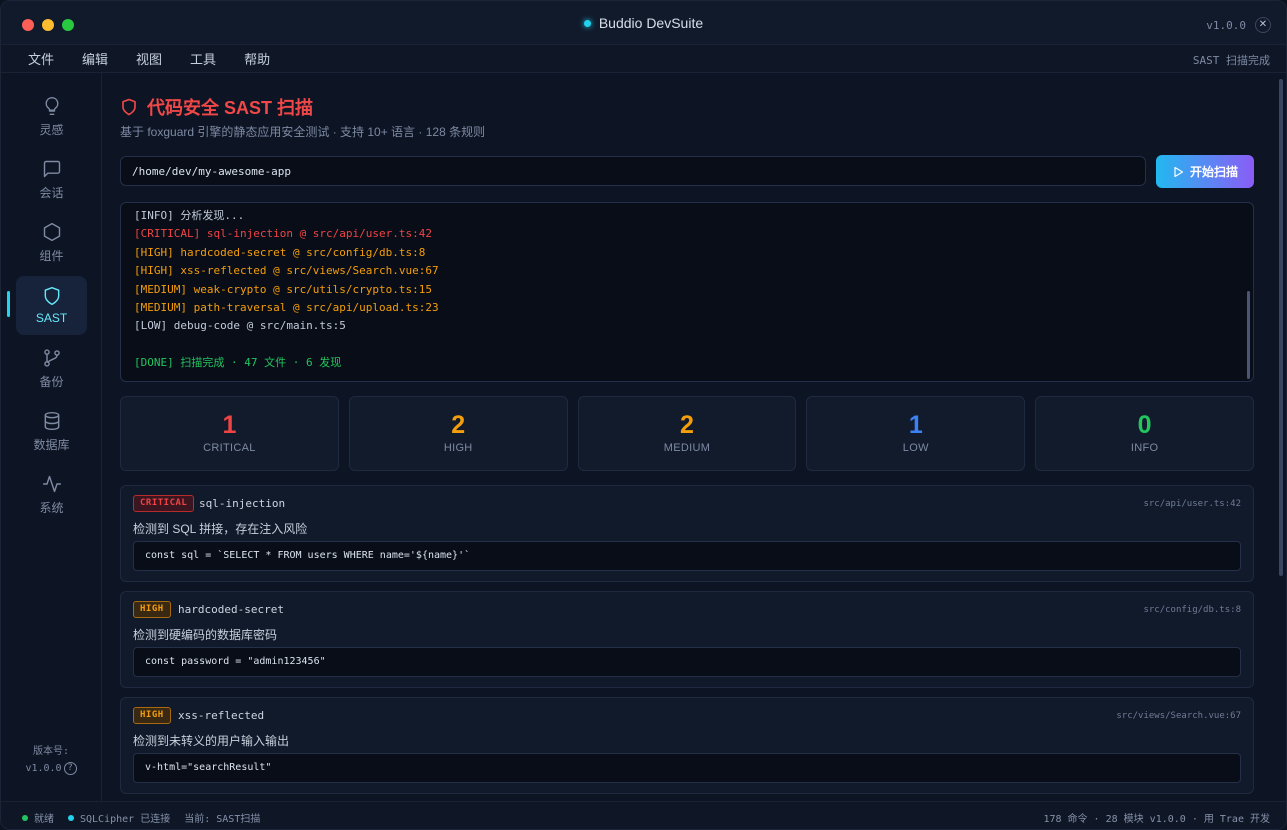 The image size is (1287, 830). I want to click on severity-badge: HIGH, so click(152, 715).